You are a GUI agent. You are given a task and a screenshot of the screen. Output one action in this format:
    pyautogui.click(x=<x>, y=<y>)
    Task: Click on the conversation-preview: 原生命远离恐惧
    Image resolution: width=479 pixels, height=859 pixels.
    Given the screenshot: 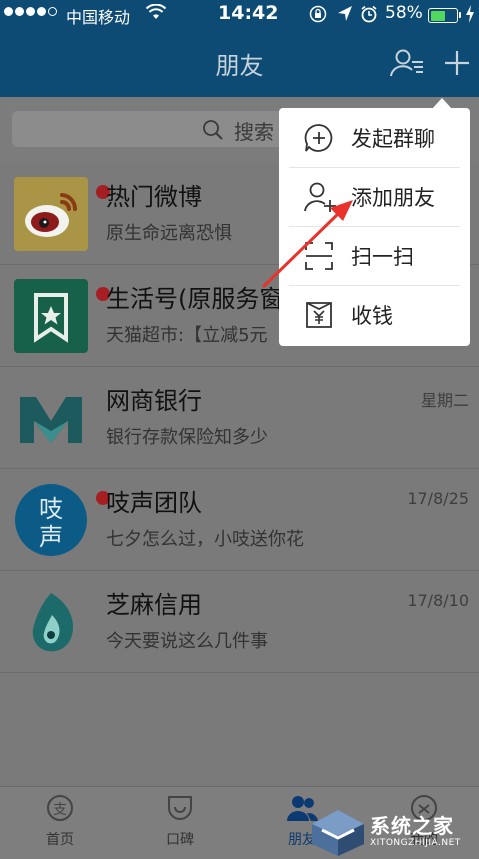 What is the action you would take?
    pyautogui.click(x=169, y=233)
    